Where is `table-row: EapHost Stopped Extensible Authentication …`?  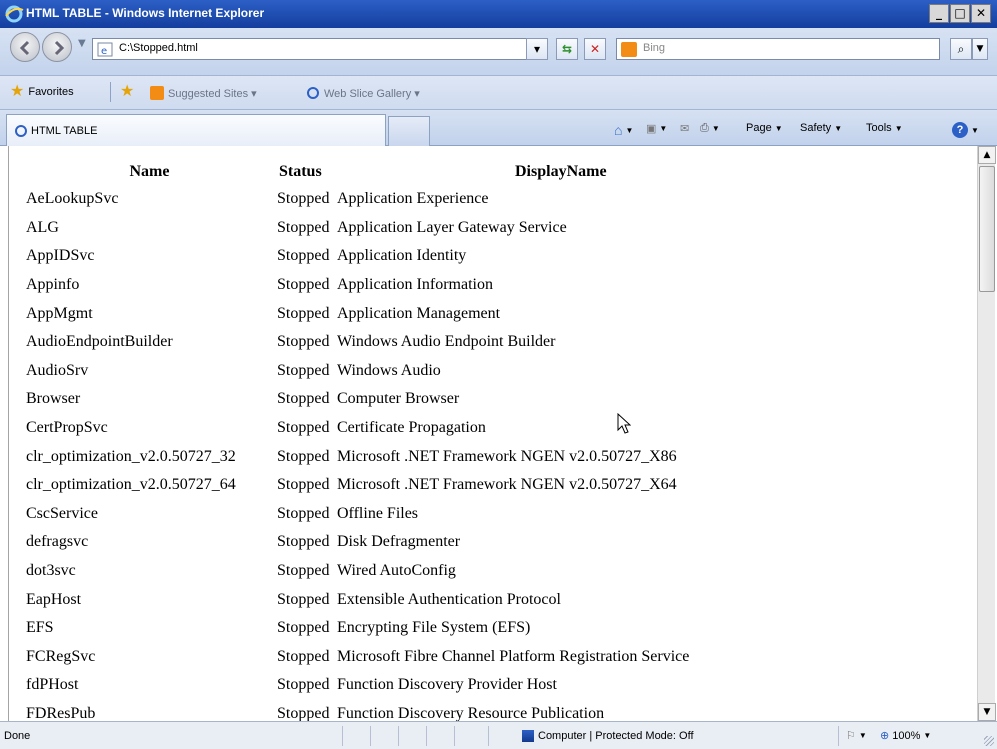
table-row: EapHost Stopped Extensible Authentication … is located at coordinates (357, 599).